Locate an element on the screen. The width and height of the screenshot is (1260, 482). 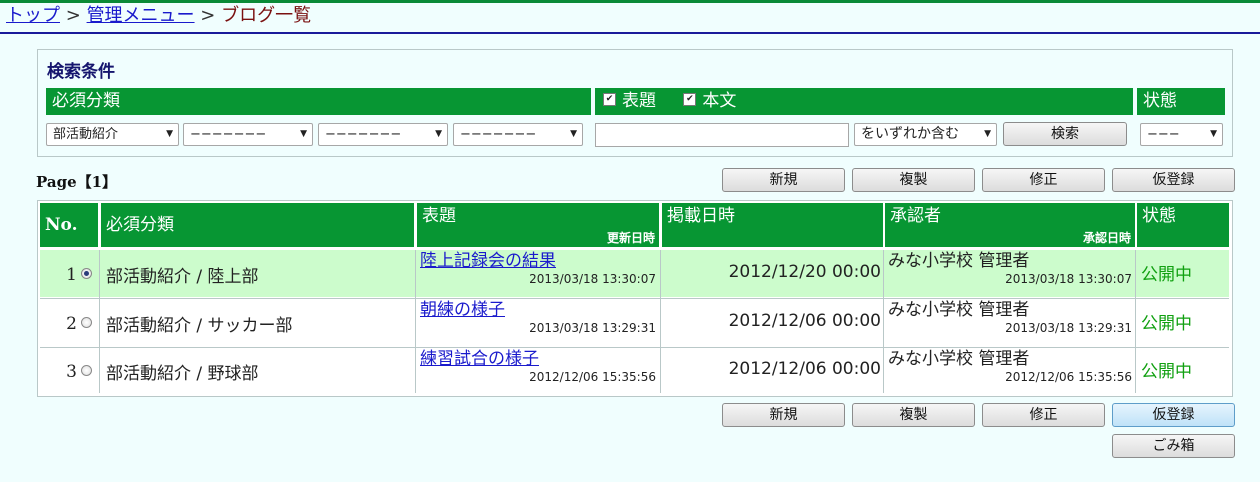
new-button-top: 新規 is located at coordinates (783, 180).